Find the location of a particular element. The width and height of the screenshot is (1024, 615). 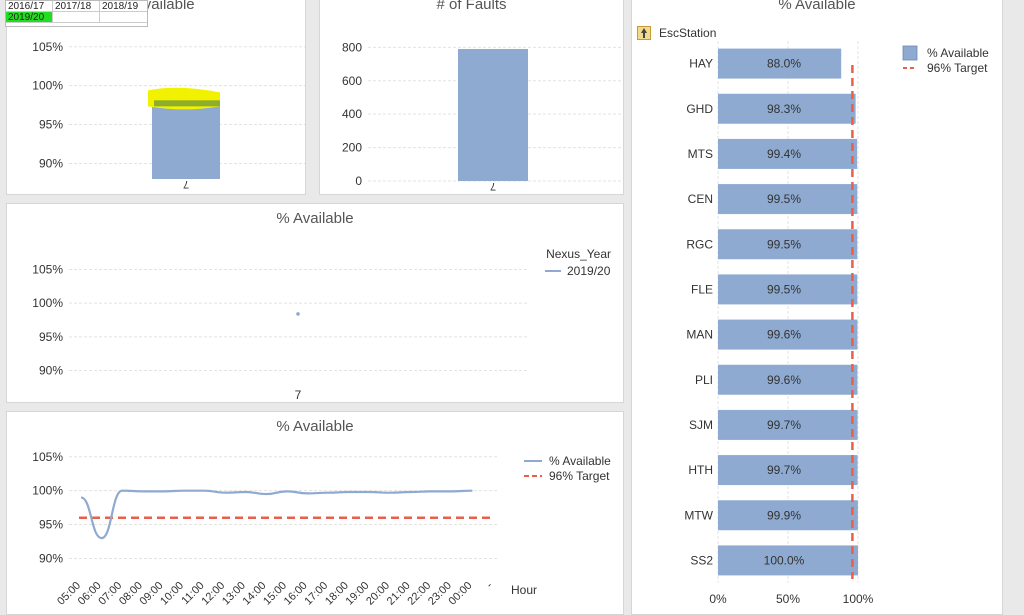

data-label: 99.9% is located at coordinates (784, 515).